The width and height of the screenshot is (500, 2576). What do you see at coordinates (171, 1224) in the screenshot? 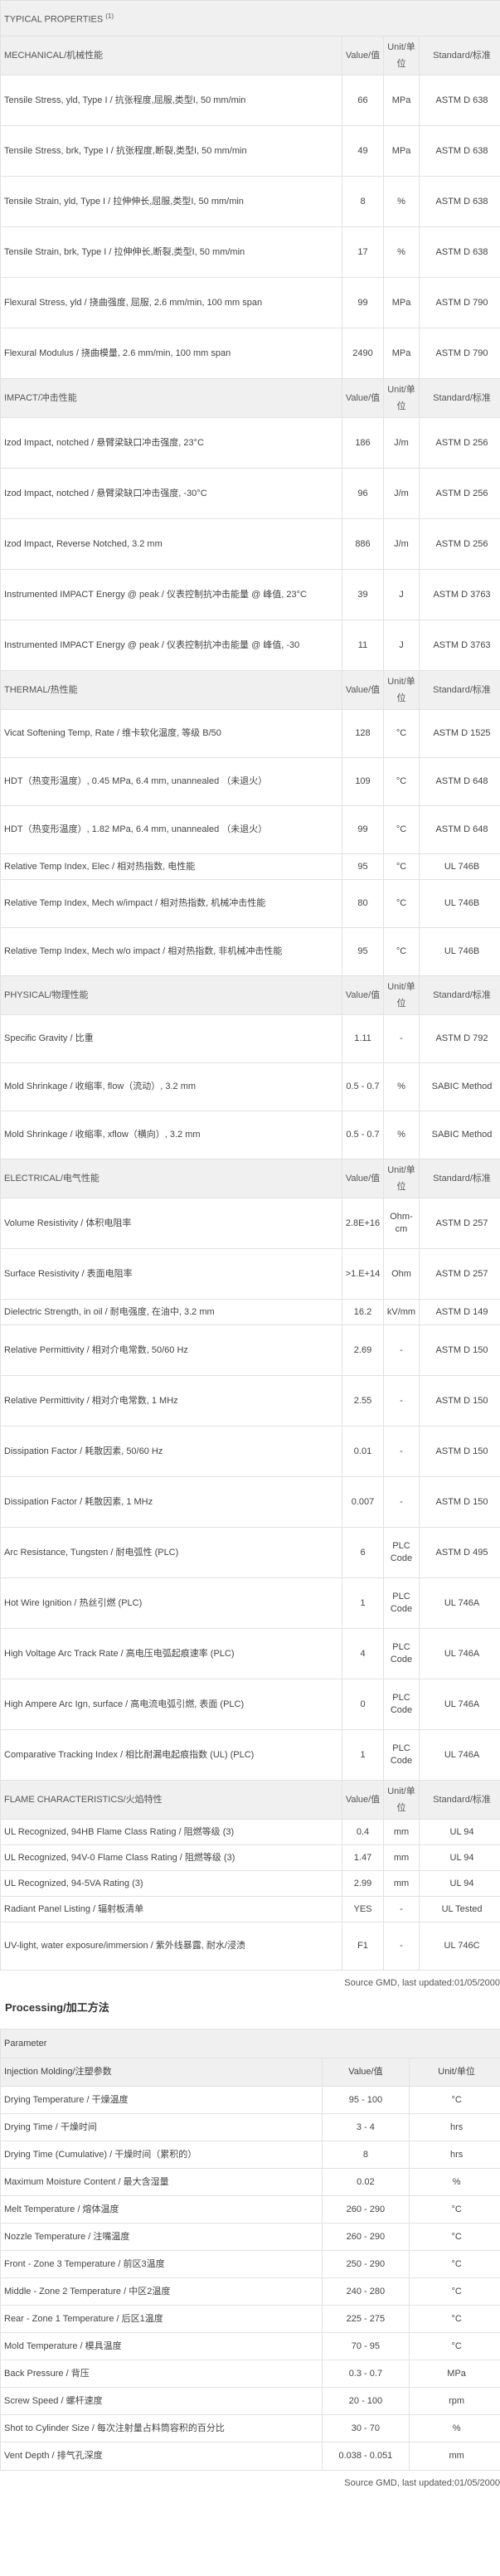
I see `property-name: Volume Resistivity / 体积电阻率` at bounding box center [171, 1224].